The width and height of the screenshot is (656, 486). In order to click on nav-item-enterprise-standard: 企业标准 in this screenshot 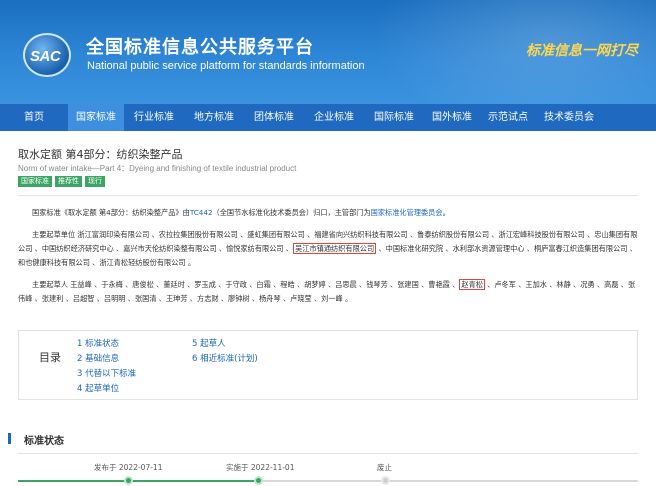, I will do `click(334, 117)`.